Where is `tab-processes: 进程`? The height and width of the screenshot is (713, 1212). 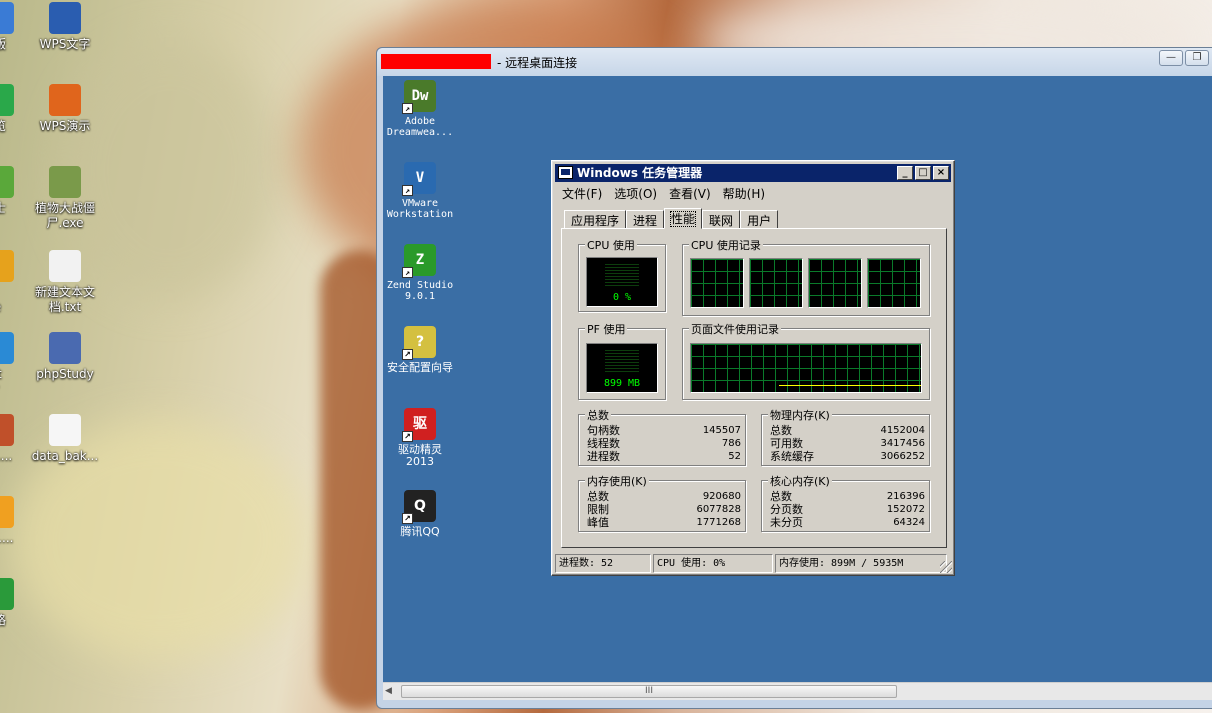
tab-processes: 进程 is located at coordinates (645, 219).